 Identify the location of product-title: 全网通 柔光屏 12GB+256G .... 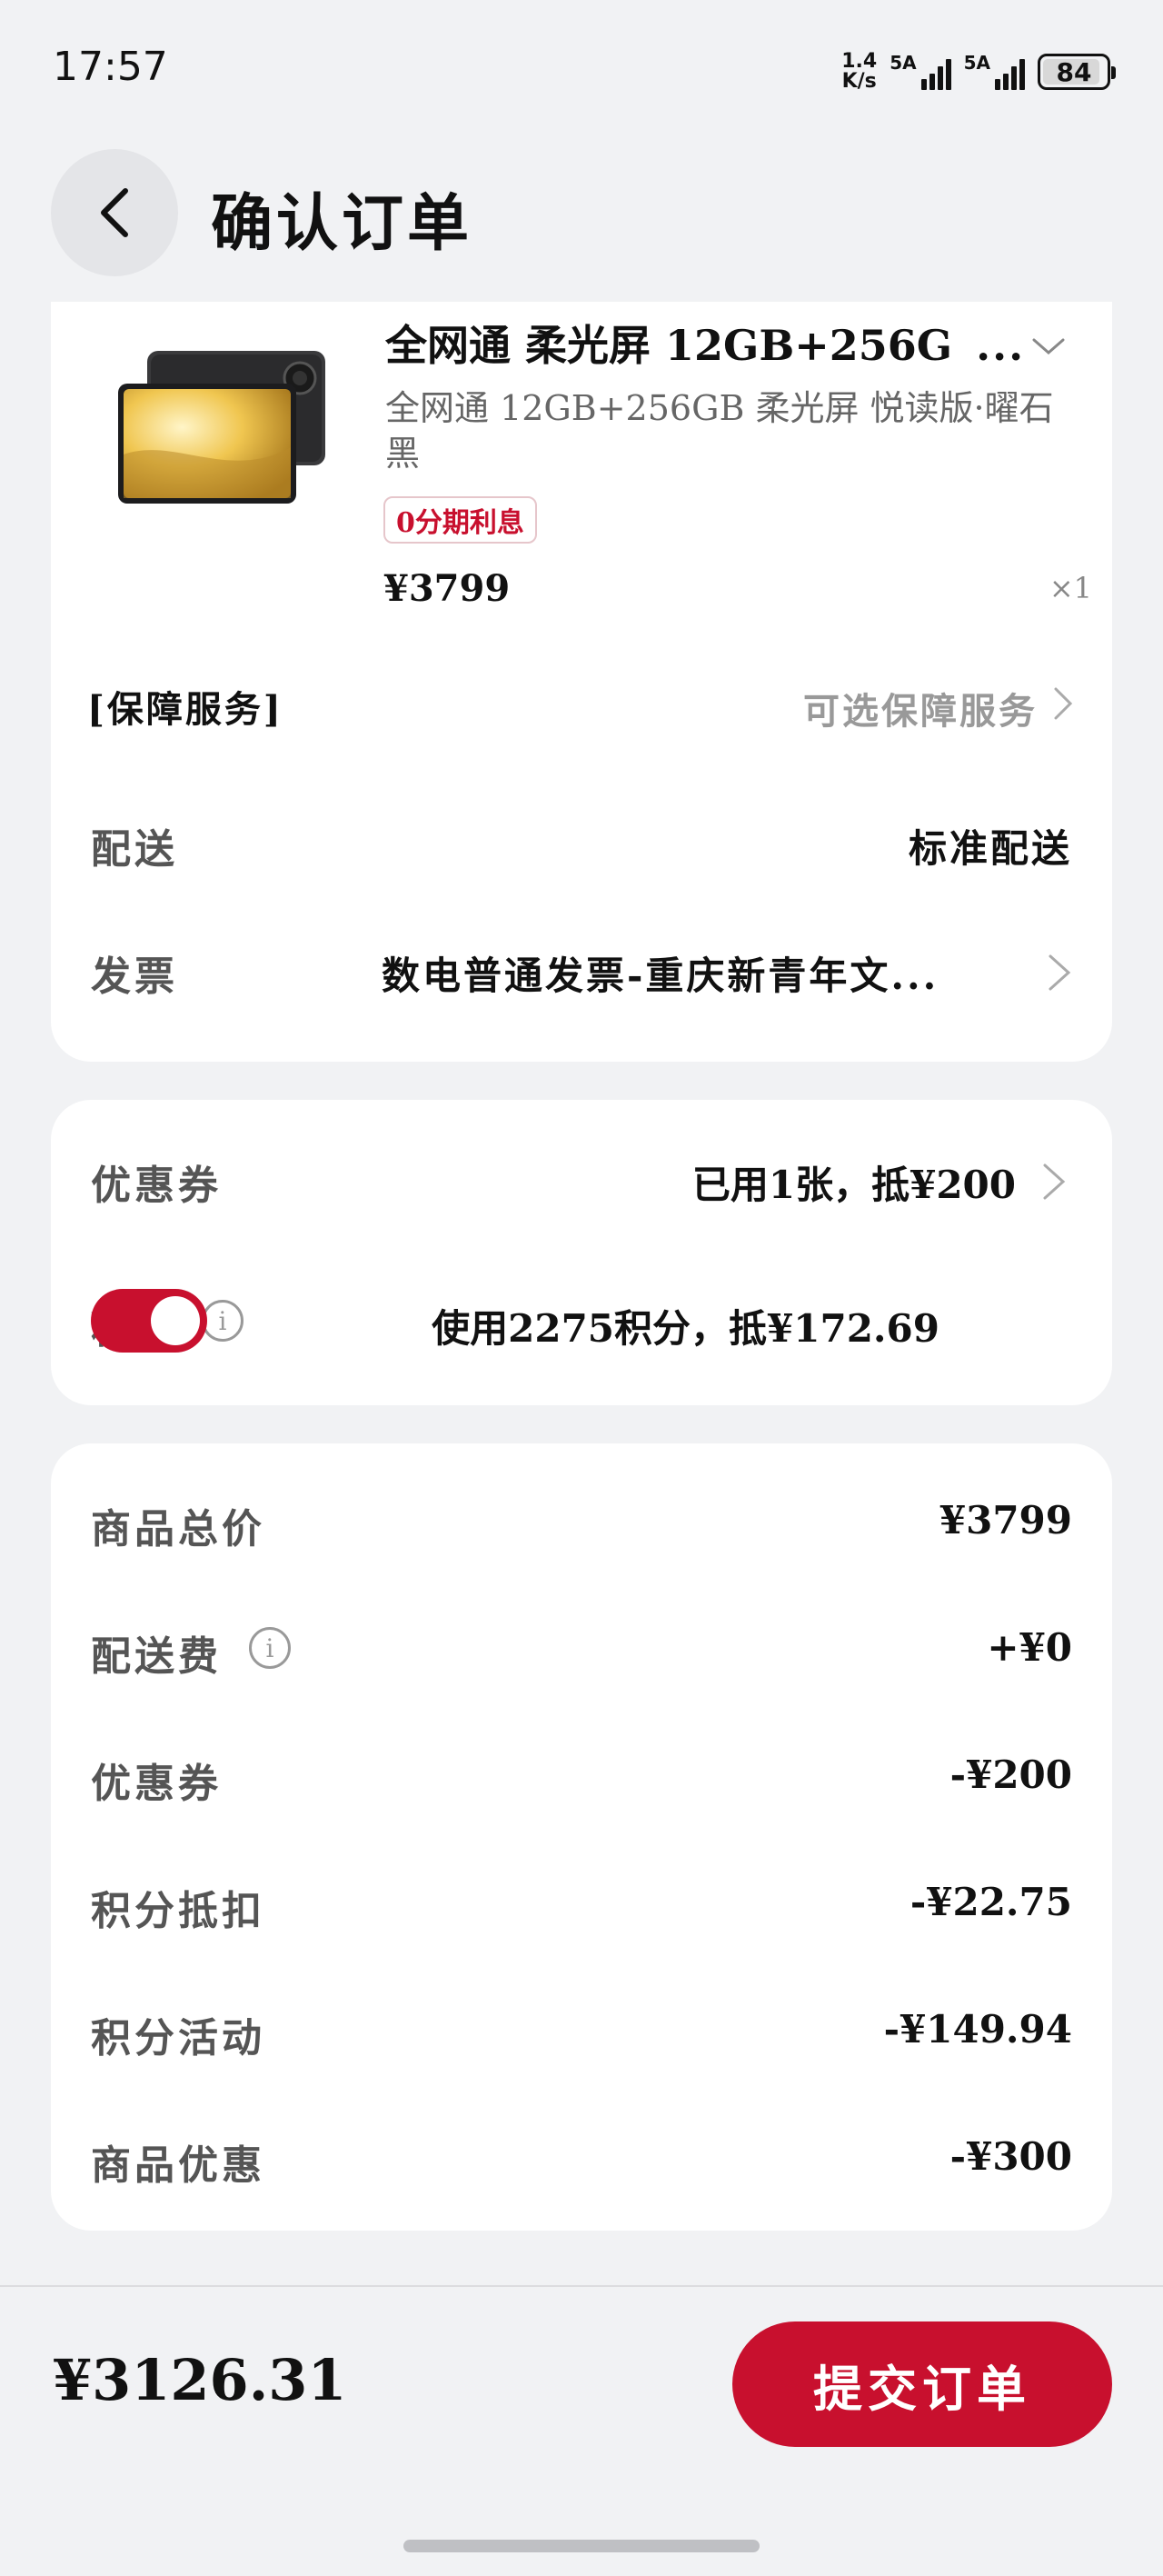
(712, 343).